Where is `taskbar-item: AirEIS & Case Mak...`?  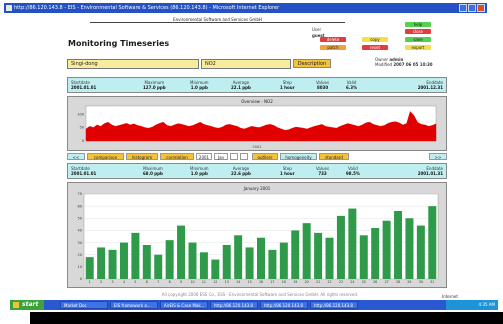
taskbar-item: AirEIS & Case Mak... is located at coordinates (184, 305).